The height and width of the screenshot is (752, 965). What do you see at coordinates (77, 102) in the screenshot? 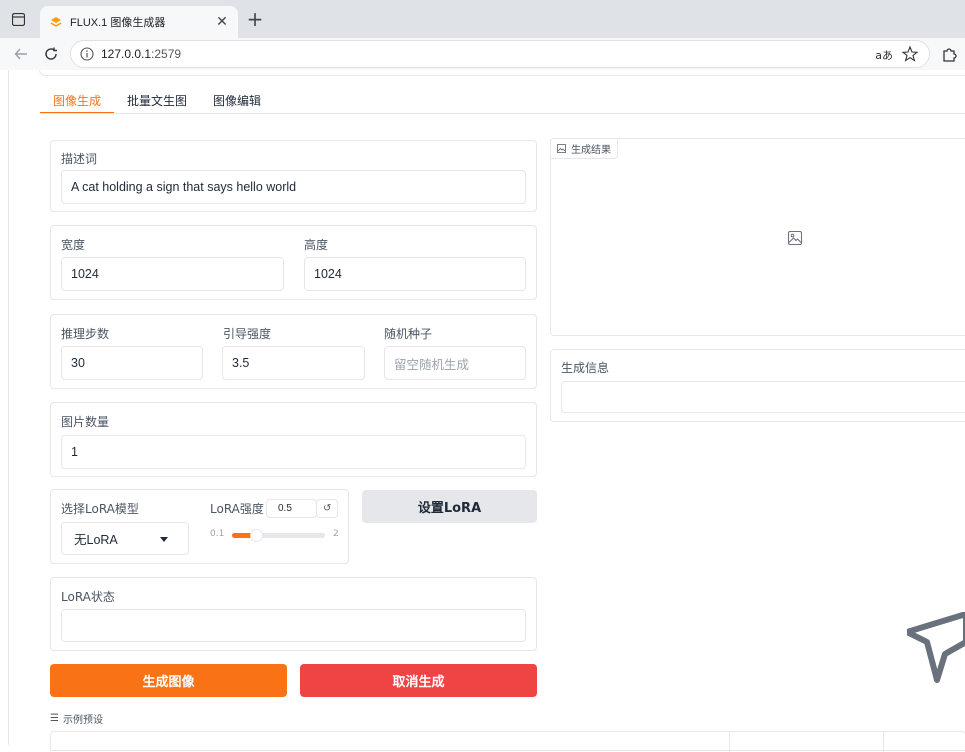
I see `tab-image-generation: 图像生成` at bounding box center [77, 102].